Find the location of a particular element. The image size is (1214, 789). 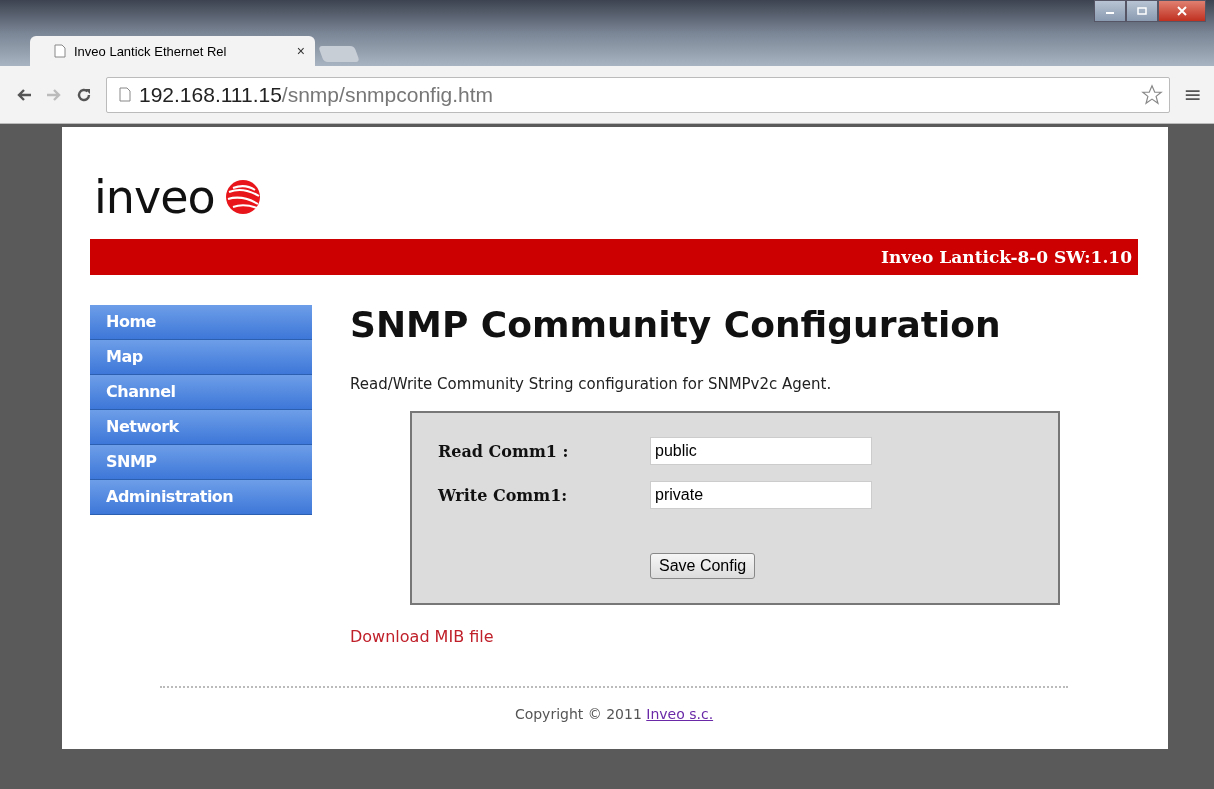

sidebar-item: Network is located at coordinates (201, 427).